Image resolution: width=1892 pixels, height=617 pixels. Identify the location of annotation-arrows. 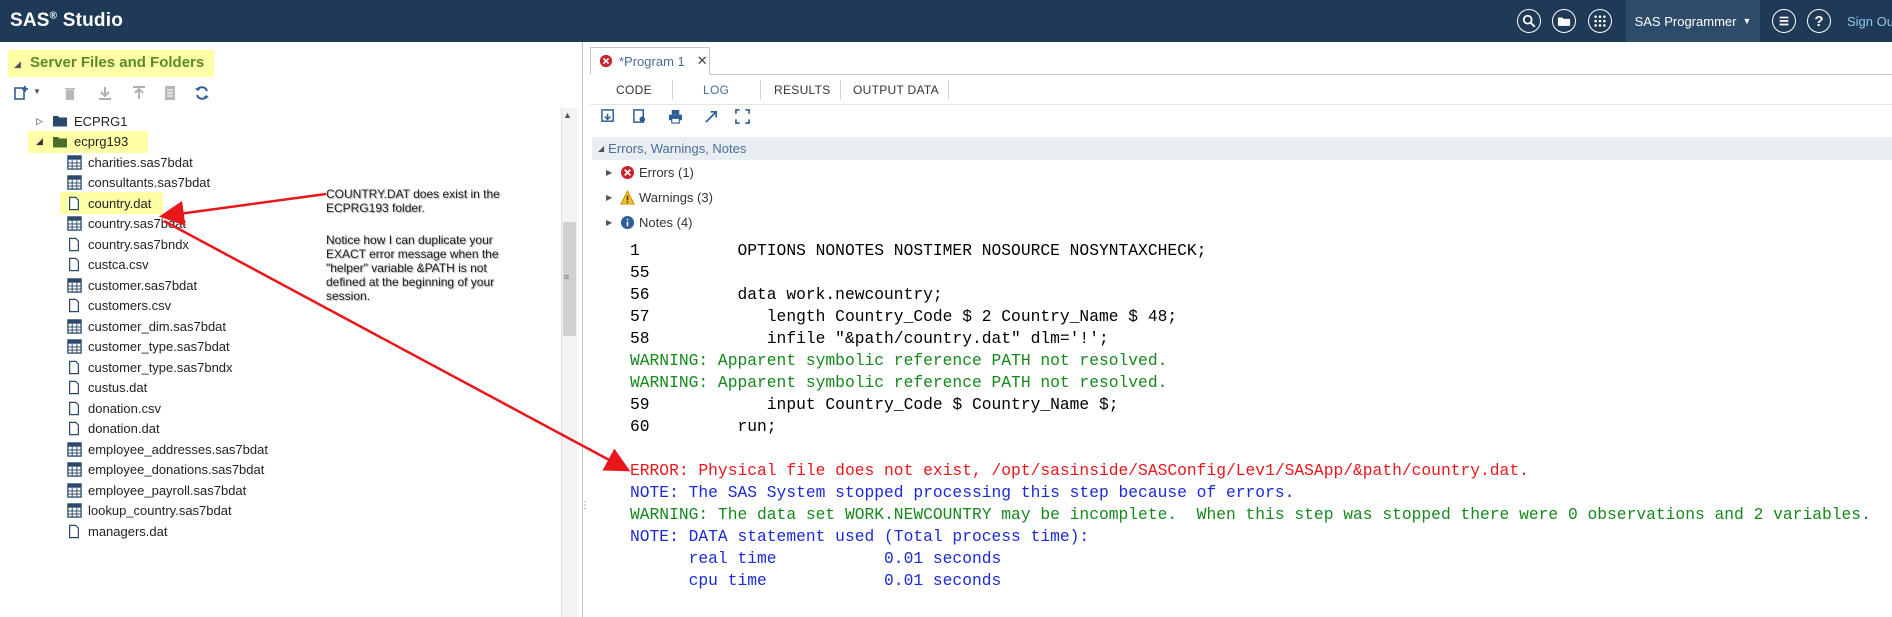
(395, 332).